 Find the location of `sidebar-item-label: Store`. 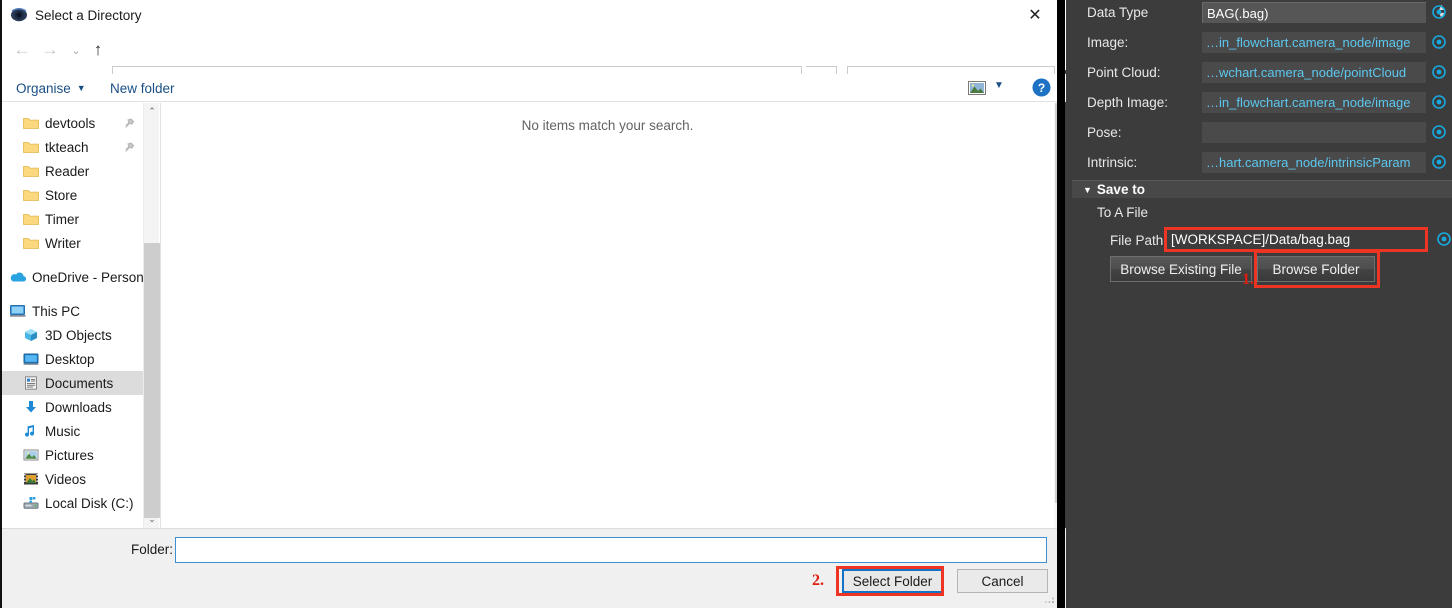

sidebar-item-label: Store is located at coordinates (61, 195).